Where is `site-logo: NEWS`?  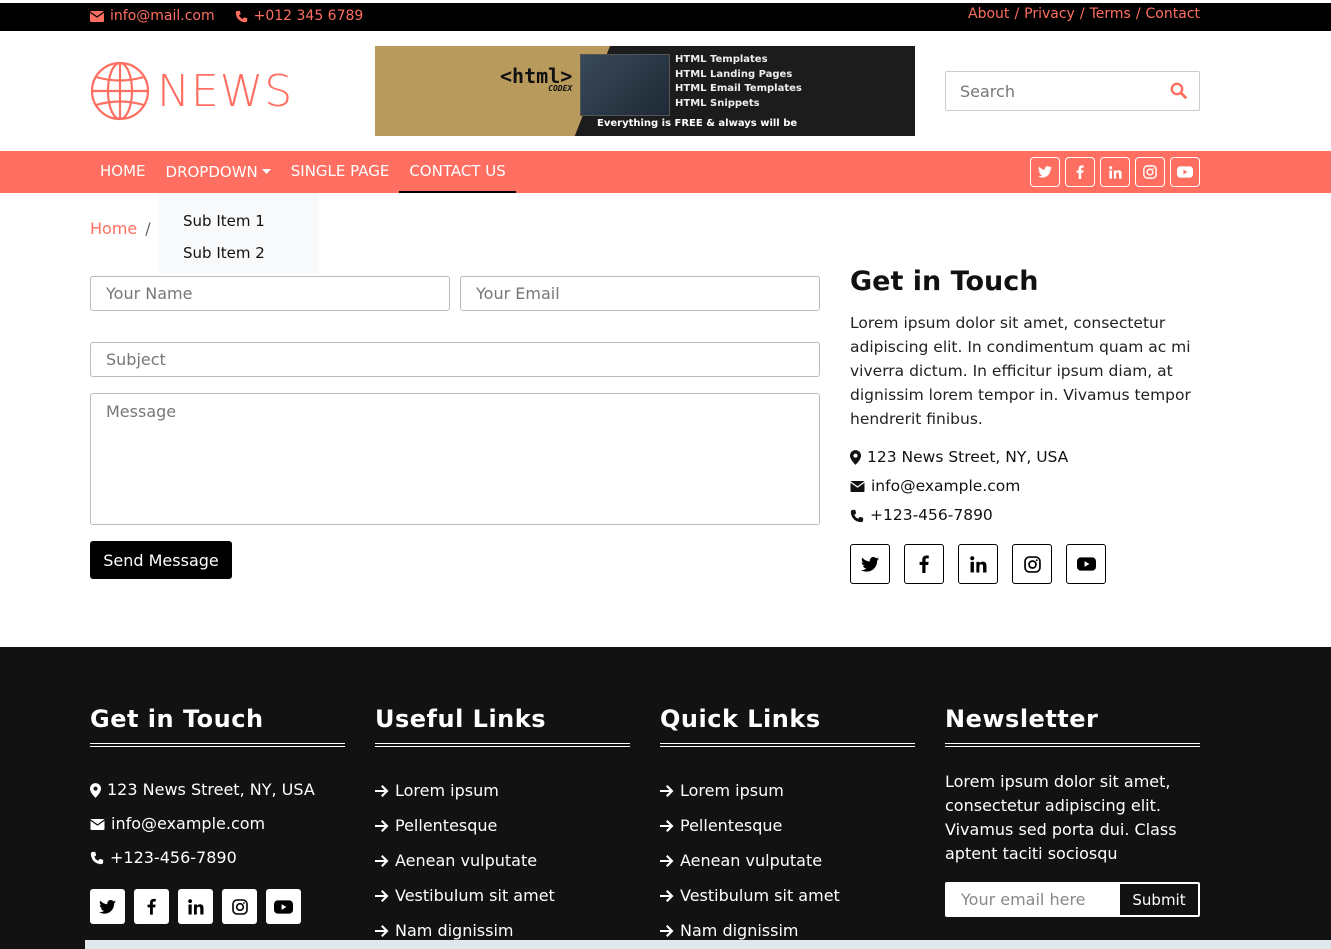 site-logo: NEWS is located at coordinates (191, 91).